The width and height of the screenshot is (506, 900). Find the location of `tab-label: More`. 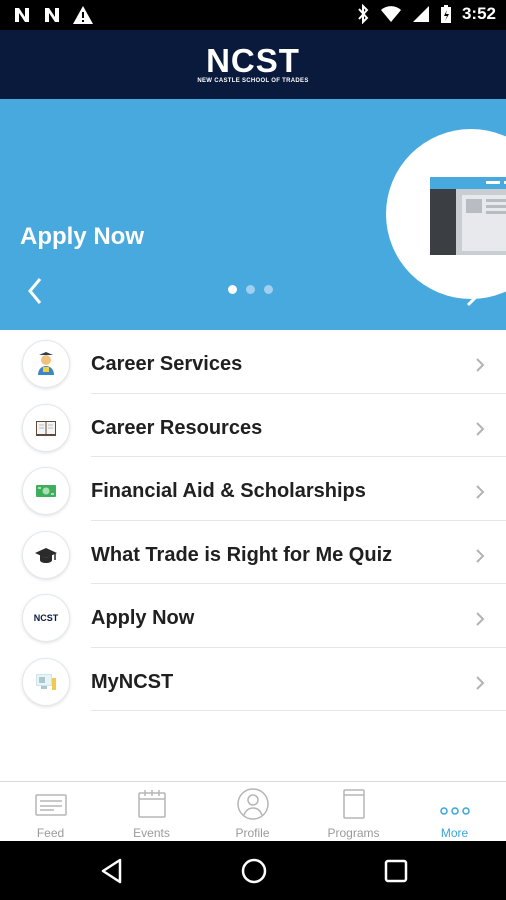

tab-label: More is located at coordinates (454, 833).